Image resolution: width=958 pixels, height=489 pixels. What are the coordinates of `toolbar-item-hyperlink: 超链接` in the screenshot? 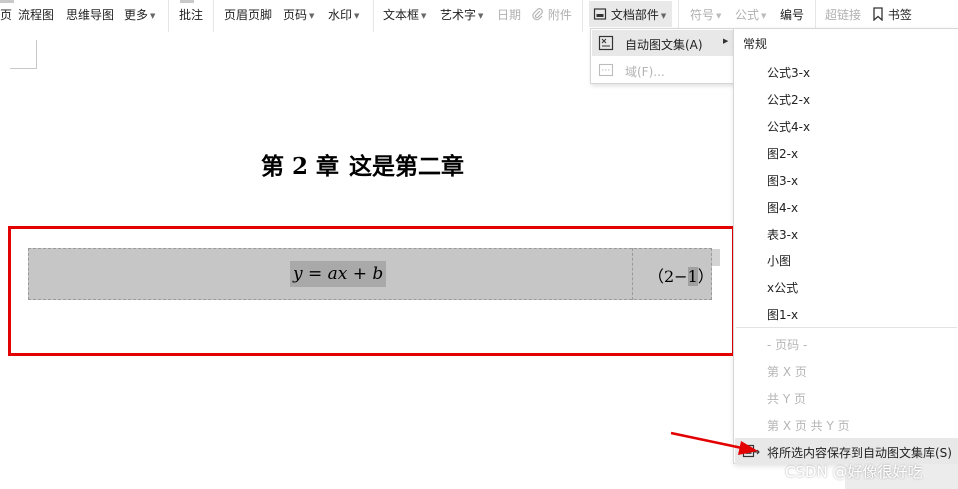 It's located at (843, 14).